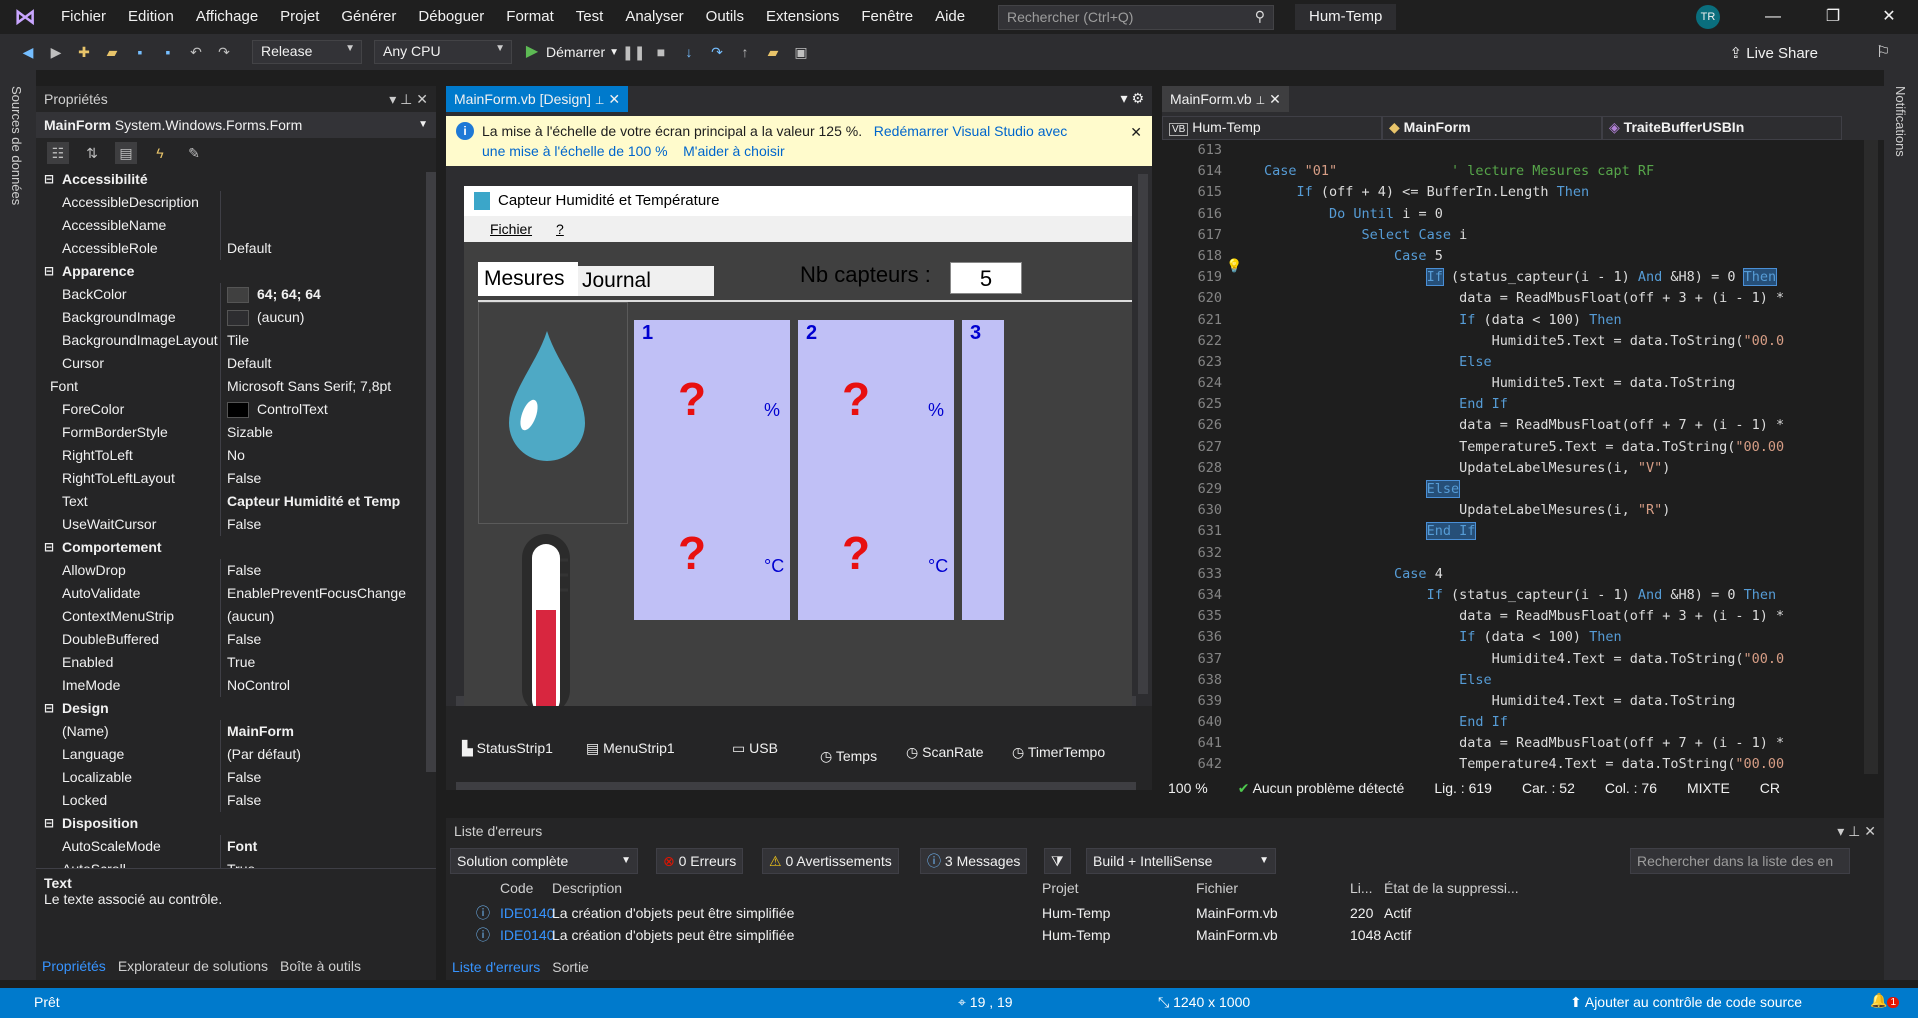 The width and height of the screenshot is (1918, 1018). I want to click on categorized-icon: ☷, so click(58, 153).